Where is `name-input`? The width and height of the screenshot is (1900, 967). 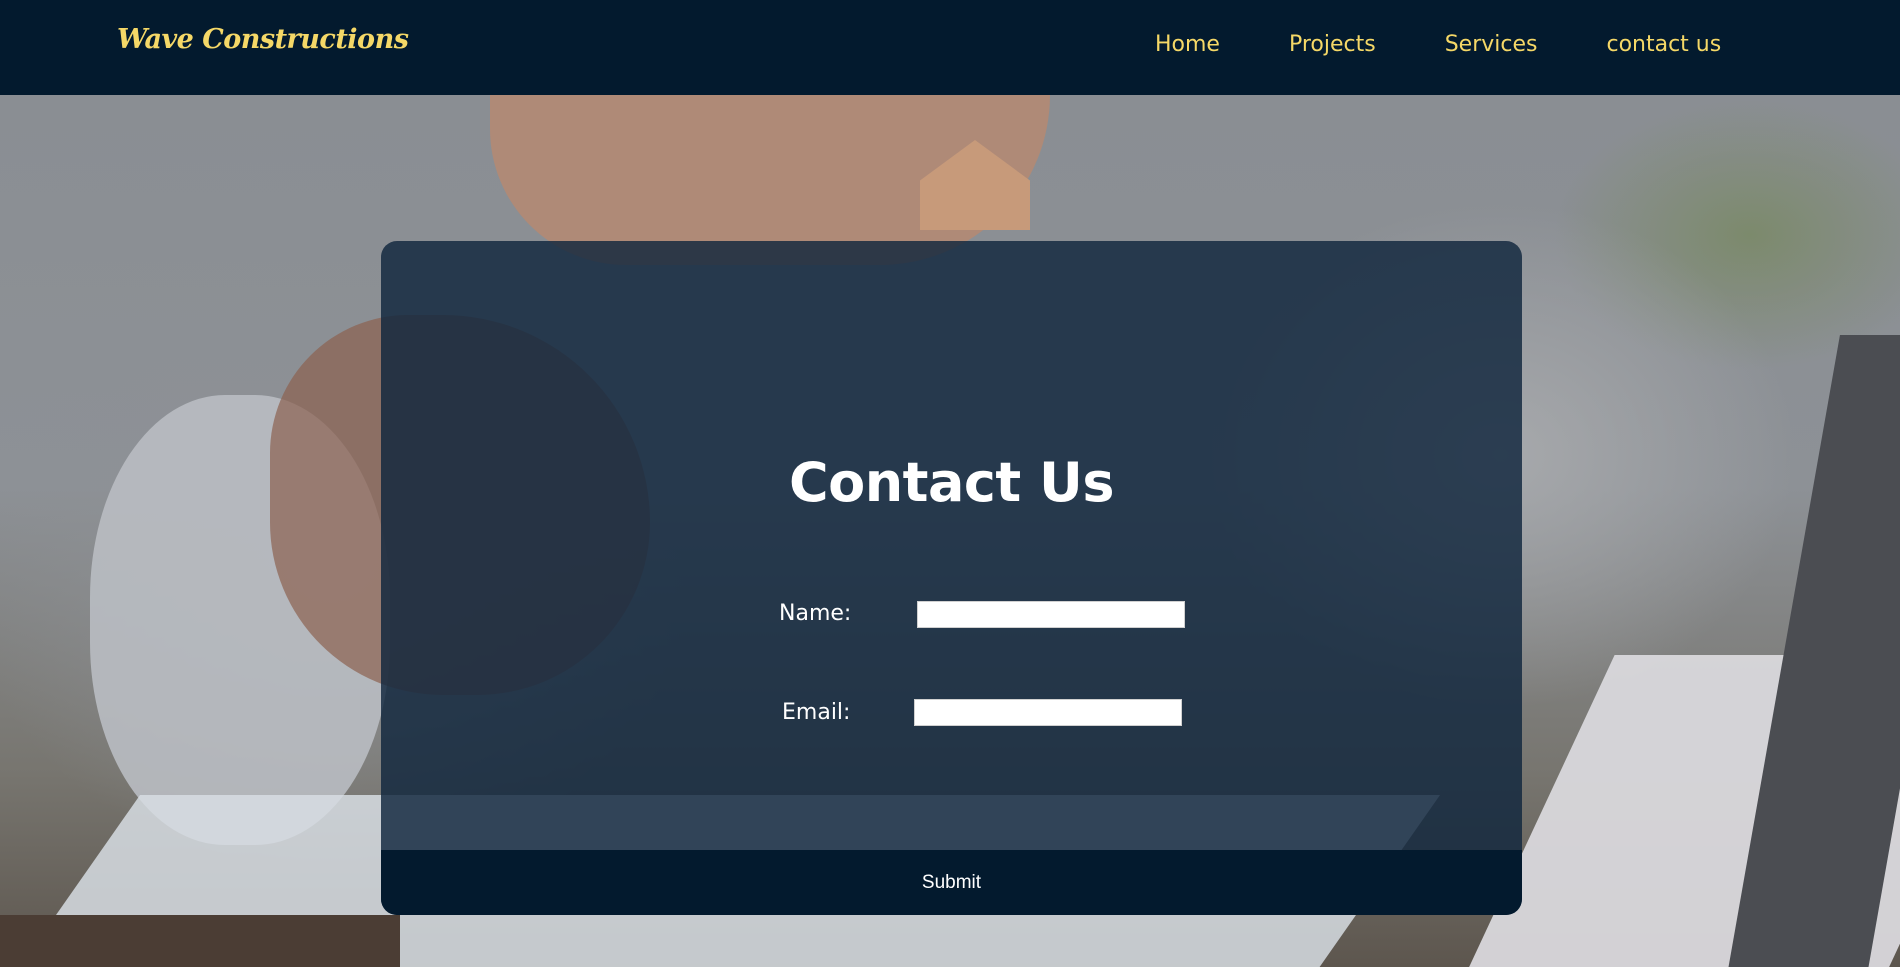 name-input is located at coordinates (1051, 614).